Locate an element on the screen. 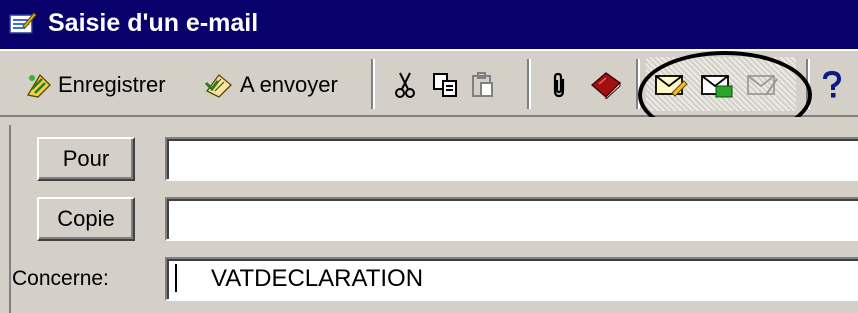  to-button: Pour is located at coordinates (86, 159).